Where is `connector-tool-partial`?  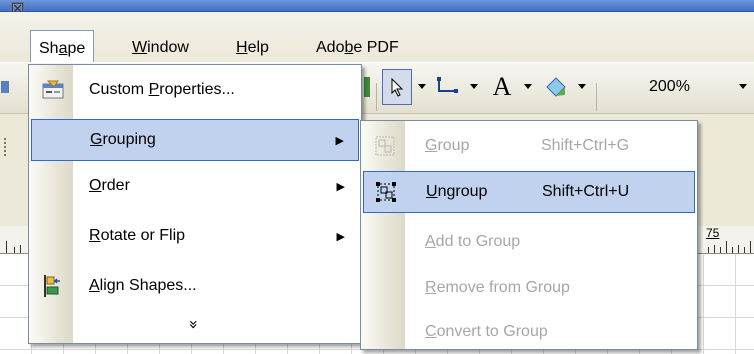
connector-tool-partial is located at coordinates (368, 87).